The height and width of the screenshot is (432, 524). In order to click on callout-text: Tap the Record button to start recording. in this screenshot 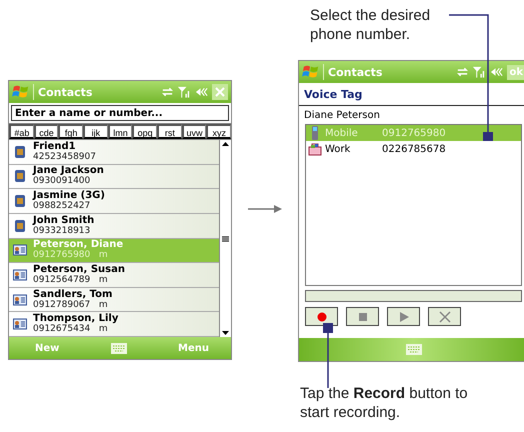, I will do `click(384, 403)`.